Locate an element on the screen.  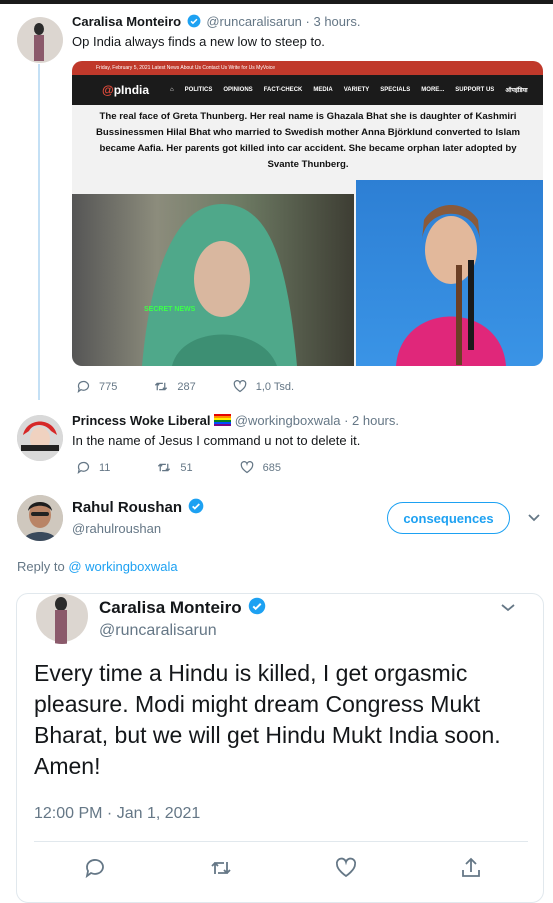
media-menu-item: OPINIONS is located at coordinates (238, 90).